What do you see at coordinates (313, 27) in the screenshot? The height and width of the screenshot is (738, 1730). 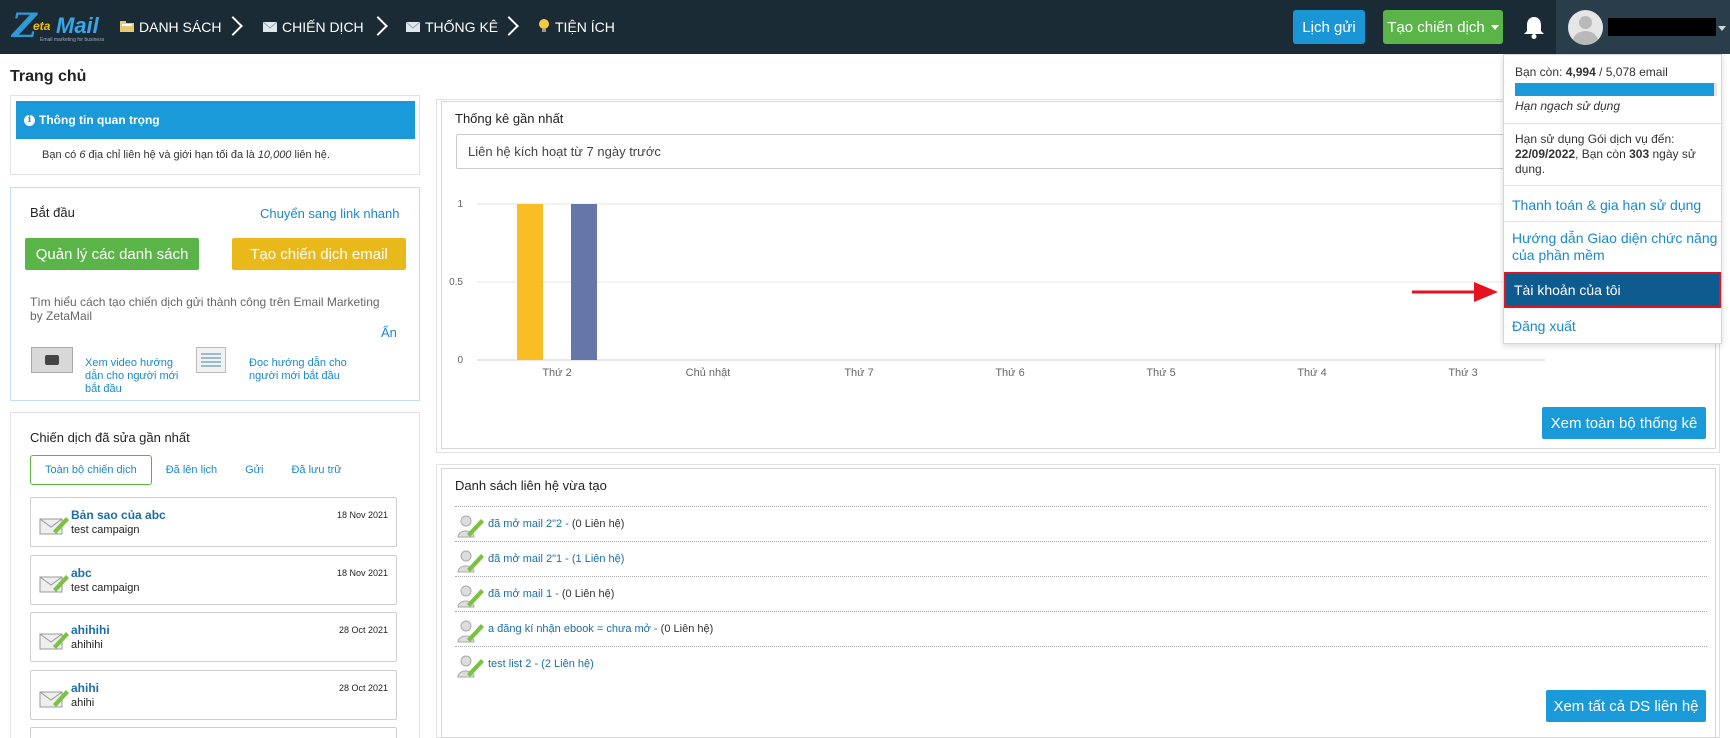 I see `nav-chien-dich: CHIẾN DỊCH` at bounding box center [313, 27].